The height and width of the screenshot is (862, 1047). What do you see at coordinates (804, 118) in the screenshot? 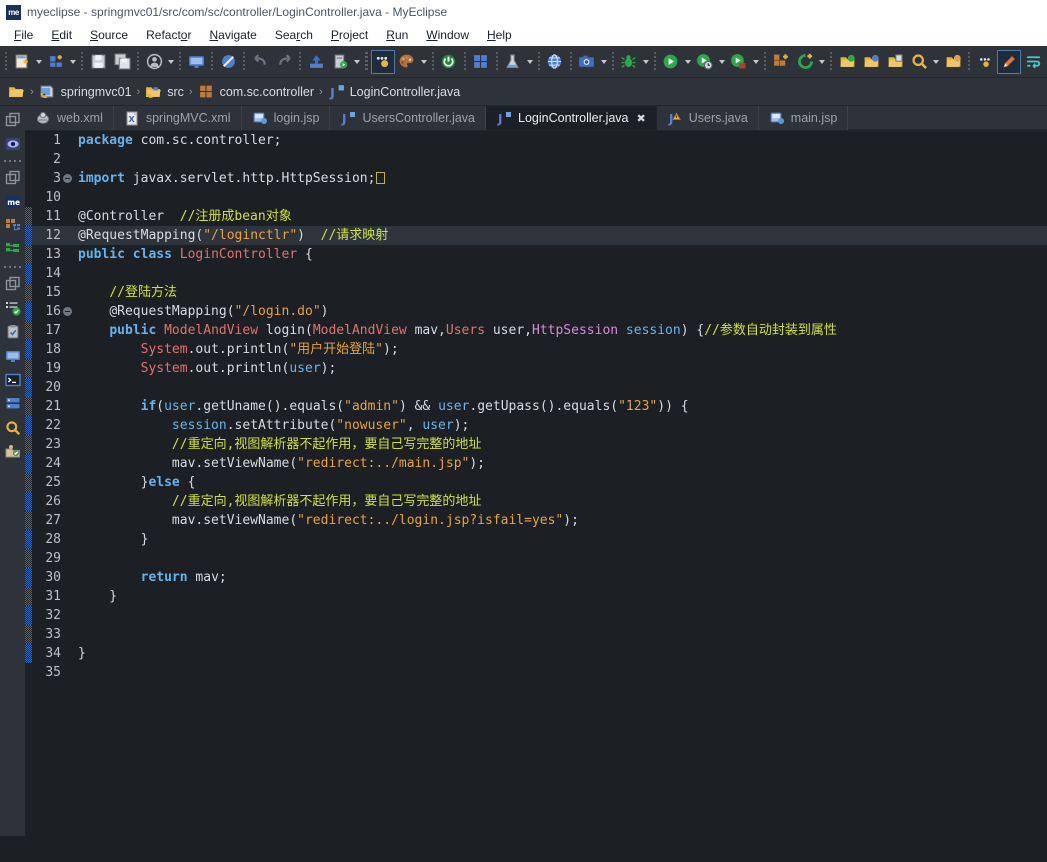
I see `editor-tab-main-jsp: main.jsp` at bounding box center [804, 118].